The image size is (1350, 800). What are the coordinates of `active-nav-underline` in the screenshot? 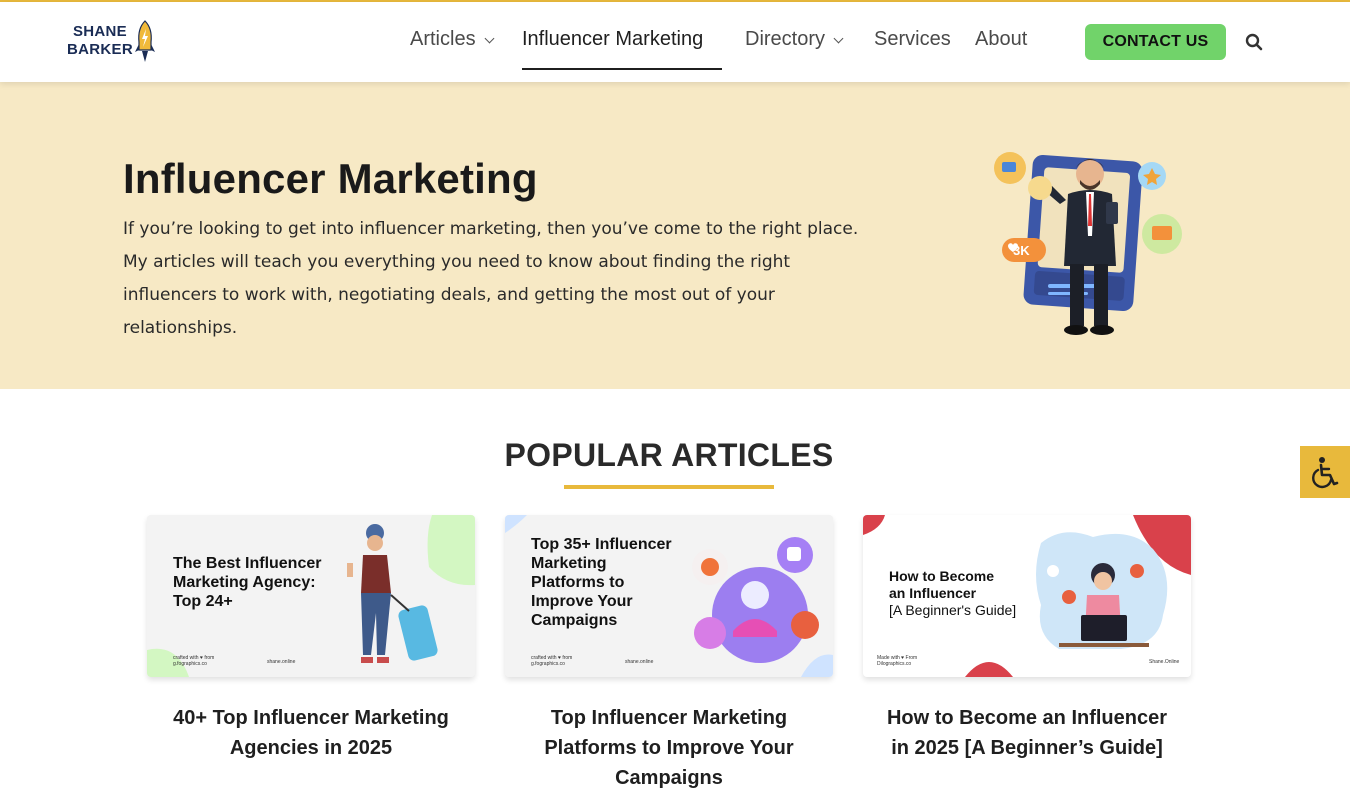 It's located at (622, 69).